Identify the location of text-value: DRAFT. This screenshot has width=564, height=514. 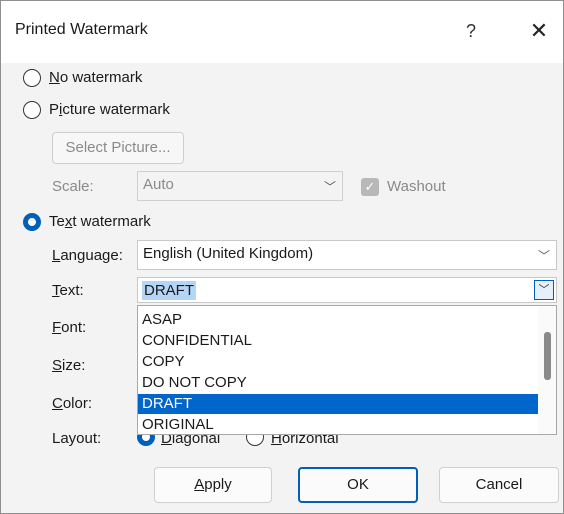
(169, 290).